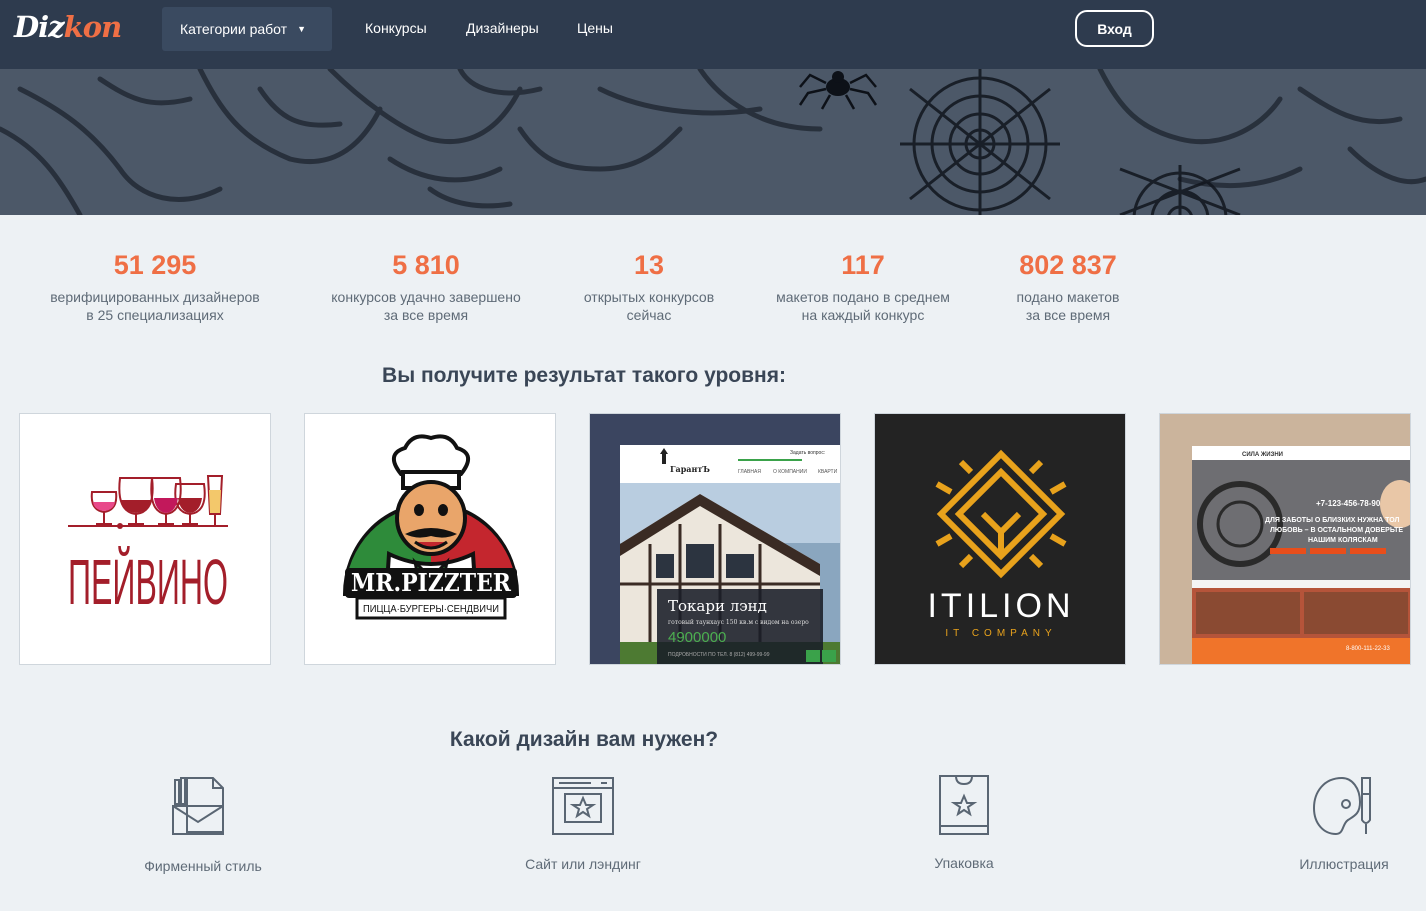  Describe the element at coordinates (431, 527) in the screenshot. I see `pizzter-logo-image: MR.PIZZTER ПИЦЦА·БУРГЕРЫ·СЕНДВИЧИ` at that location.